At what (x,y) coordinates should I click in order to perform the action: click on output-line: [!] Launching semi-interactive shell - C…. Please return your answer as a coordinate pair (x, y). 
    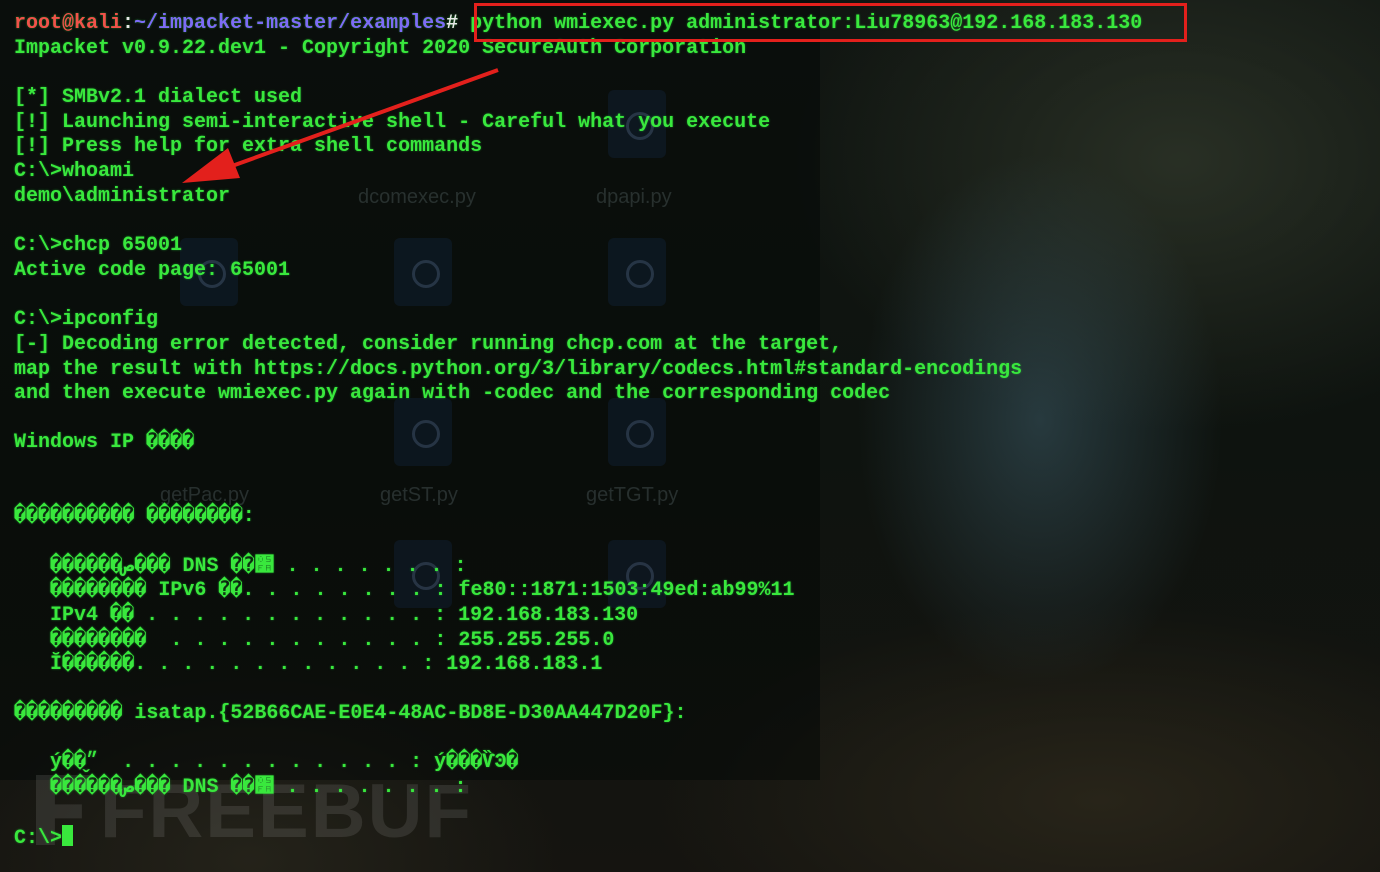
    Looking at the image, I should click on (392, 122).